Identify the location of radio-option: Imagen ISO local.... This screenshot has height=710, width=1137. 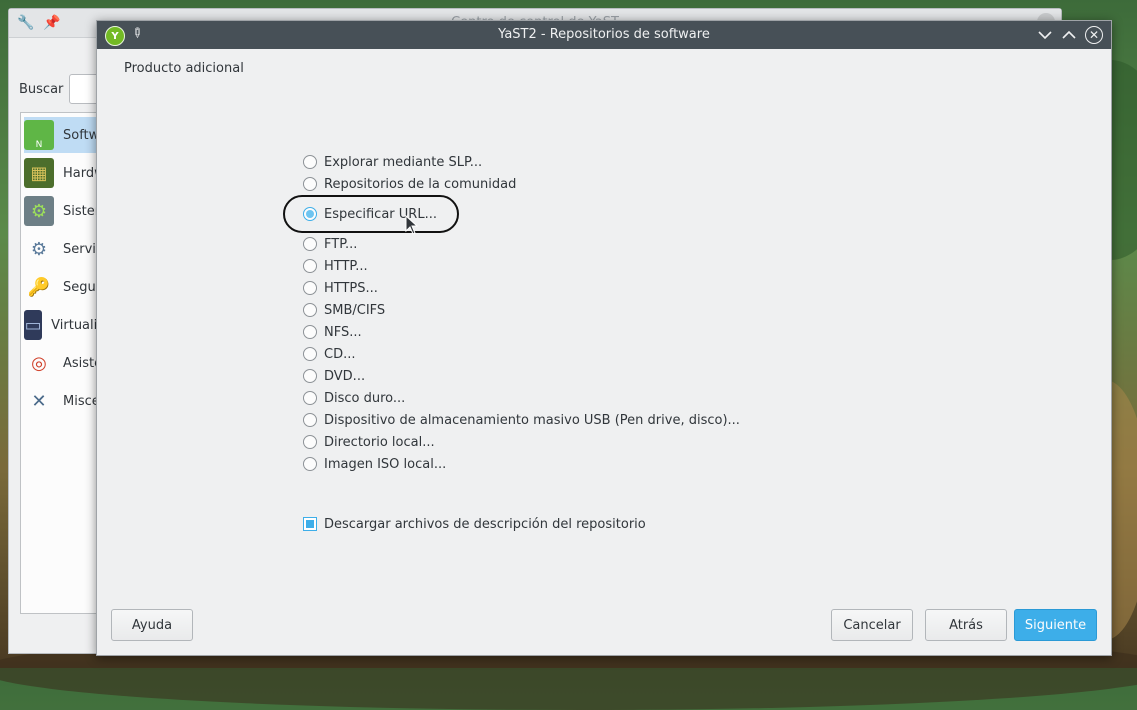
(374, 464).